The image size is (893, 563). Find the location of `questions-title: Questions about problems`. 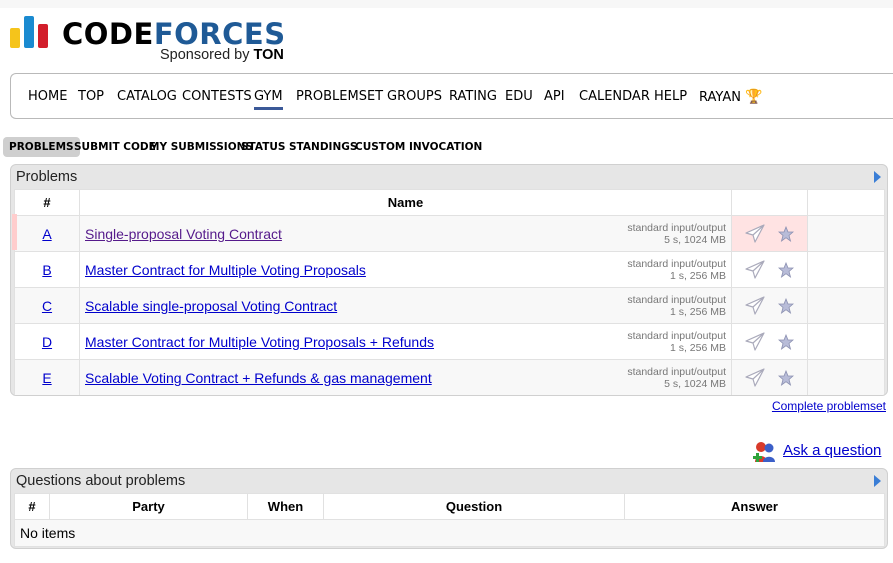

questions-title: Questions about problems is located at coordinates (101, 481).